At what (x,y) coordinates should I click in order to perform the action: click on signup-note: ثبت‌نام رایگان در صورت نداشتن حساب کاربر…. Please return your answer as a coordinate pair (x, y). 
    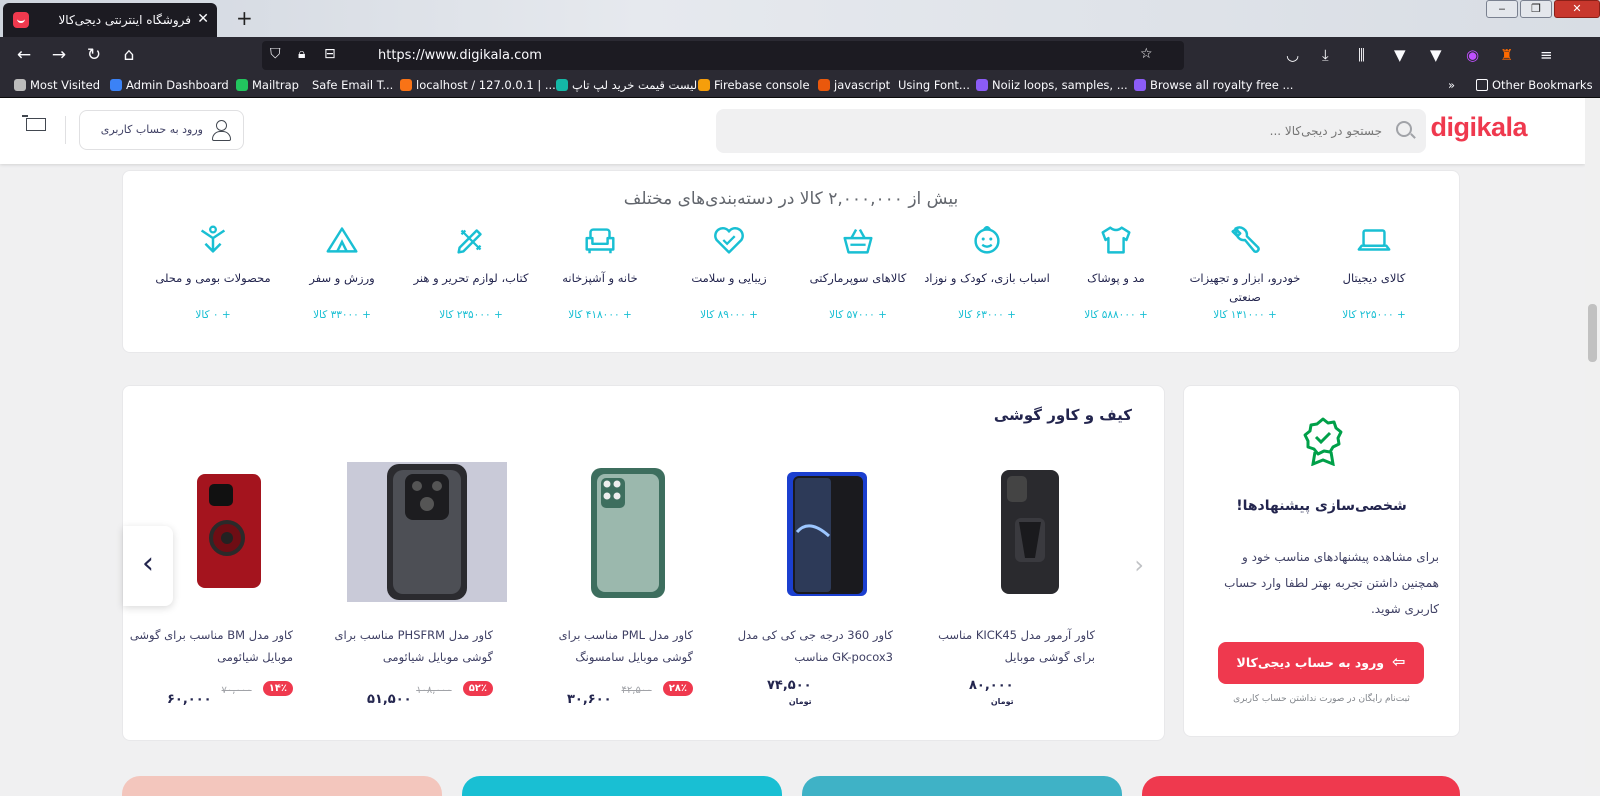
    Looking at the image, I should click on (1321, 699).